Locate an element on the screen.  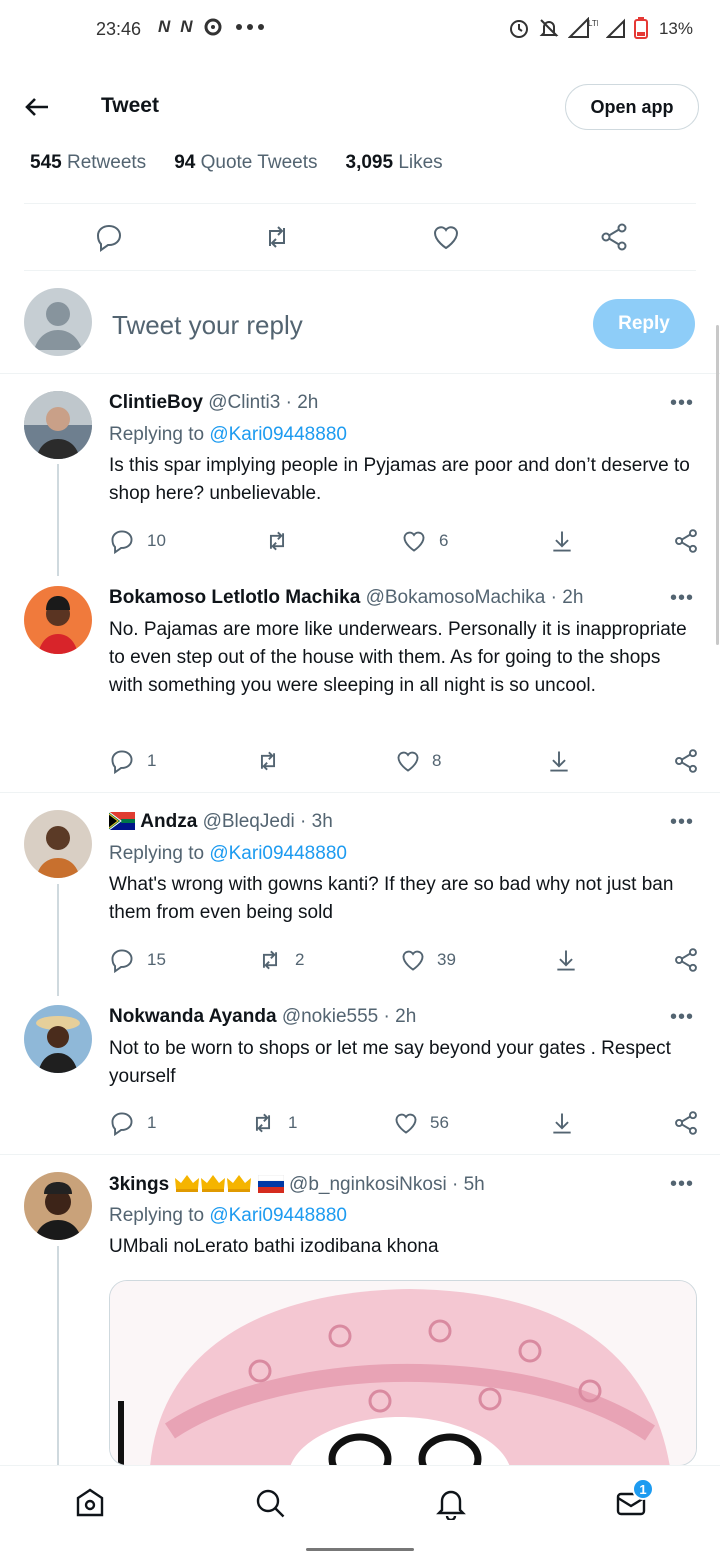
display-name: Nokwanda Ayanda is located at coordinates (193, 1016).